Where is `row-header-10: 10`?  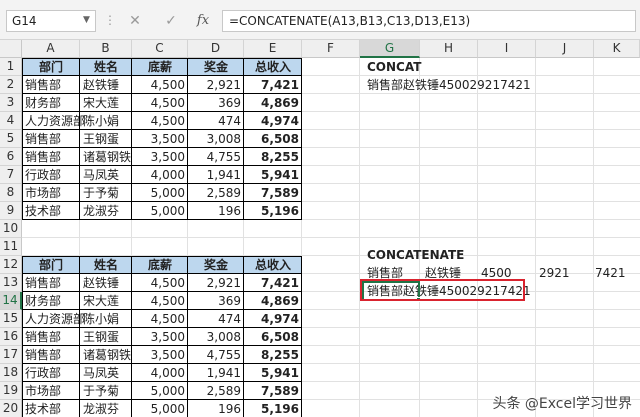
row-header-10: 10 is located at coordinates (11, 229).